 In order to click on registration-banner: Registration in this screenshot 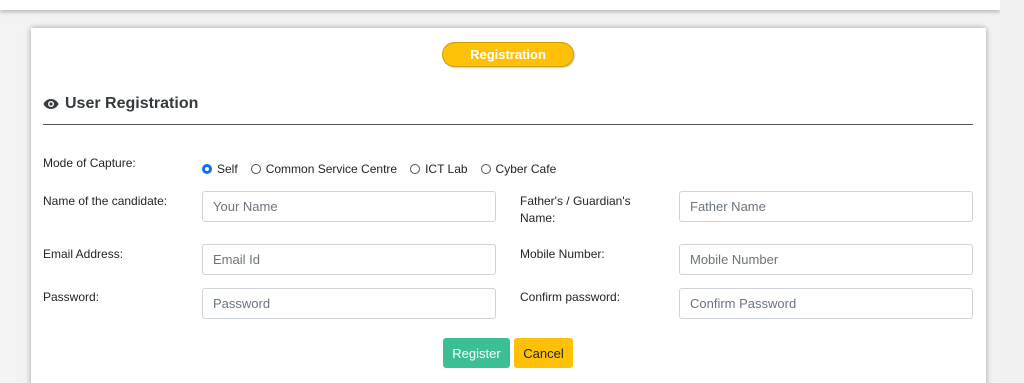, I will do `click(508, 54)`.